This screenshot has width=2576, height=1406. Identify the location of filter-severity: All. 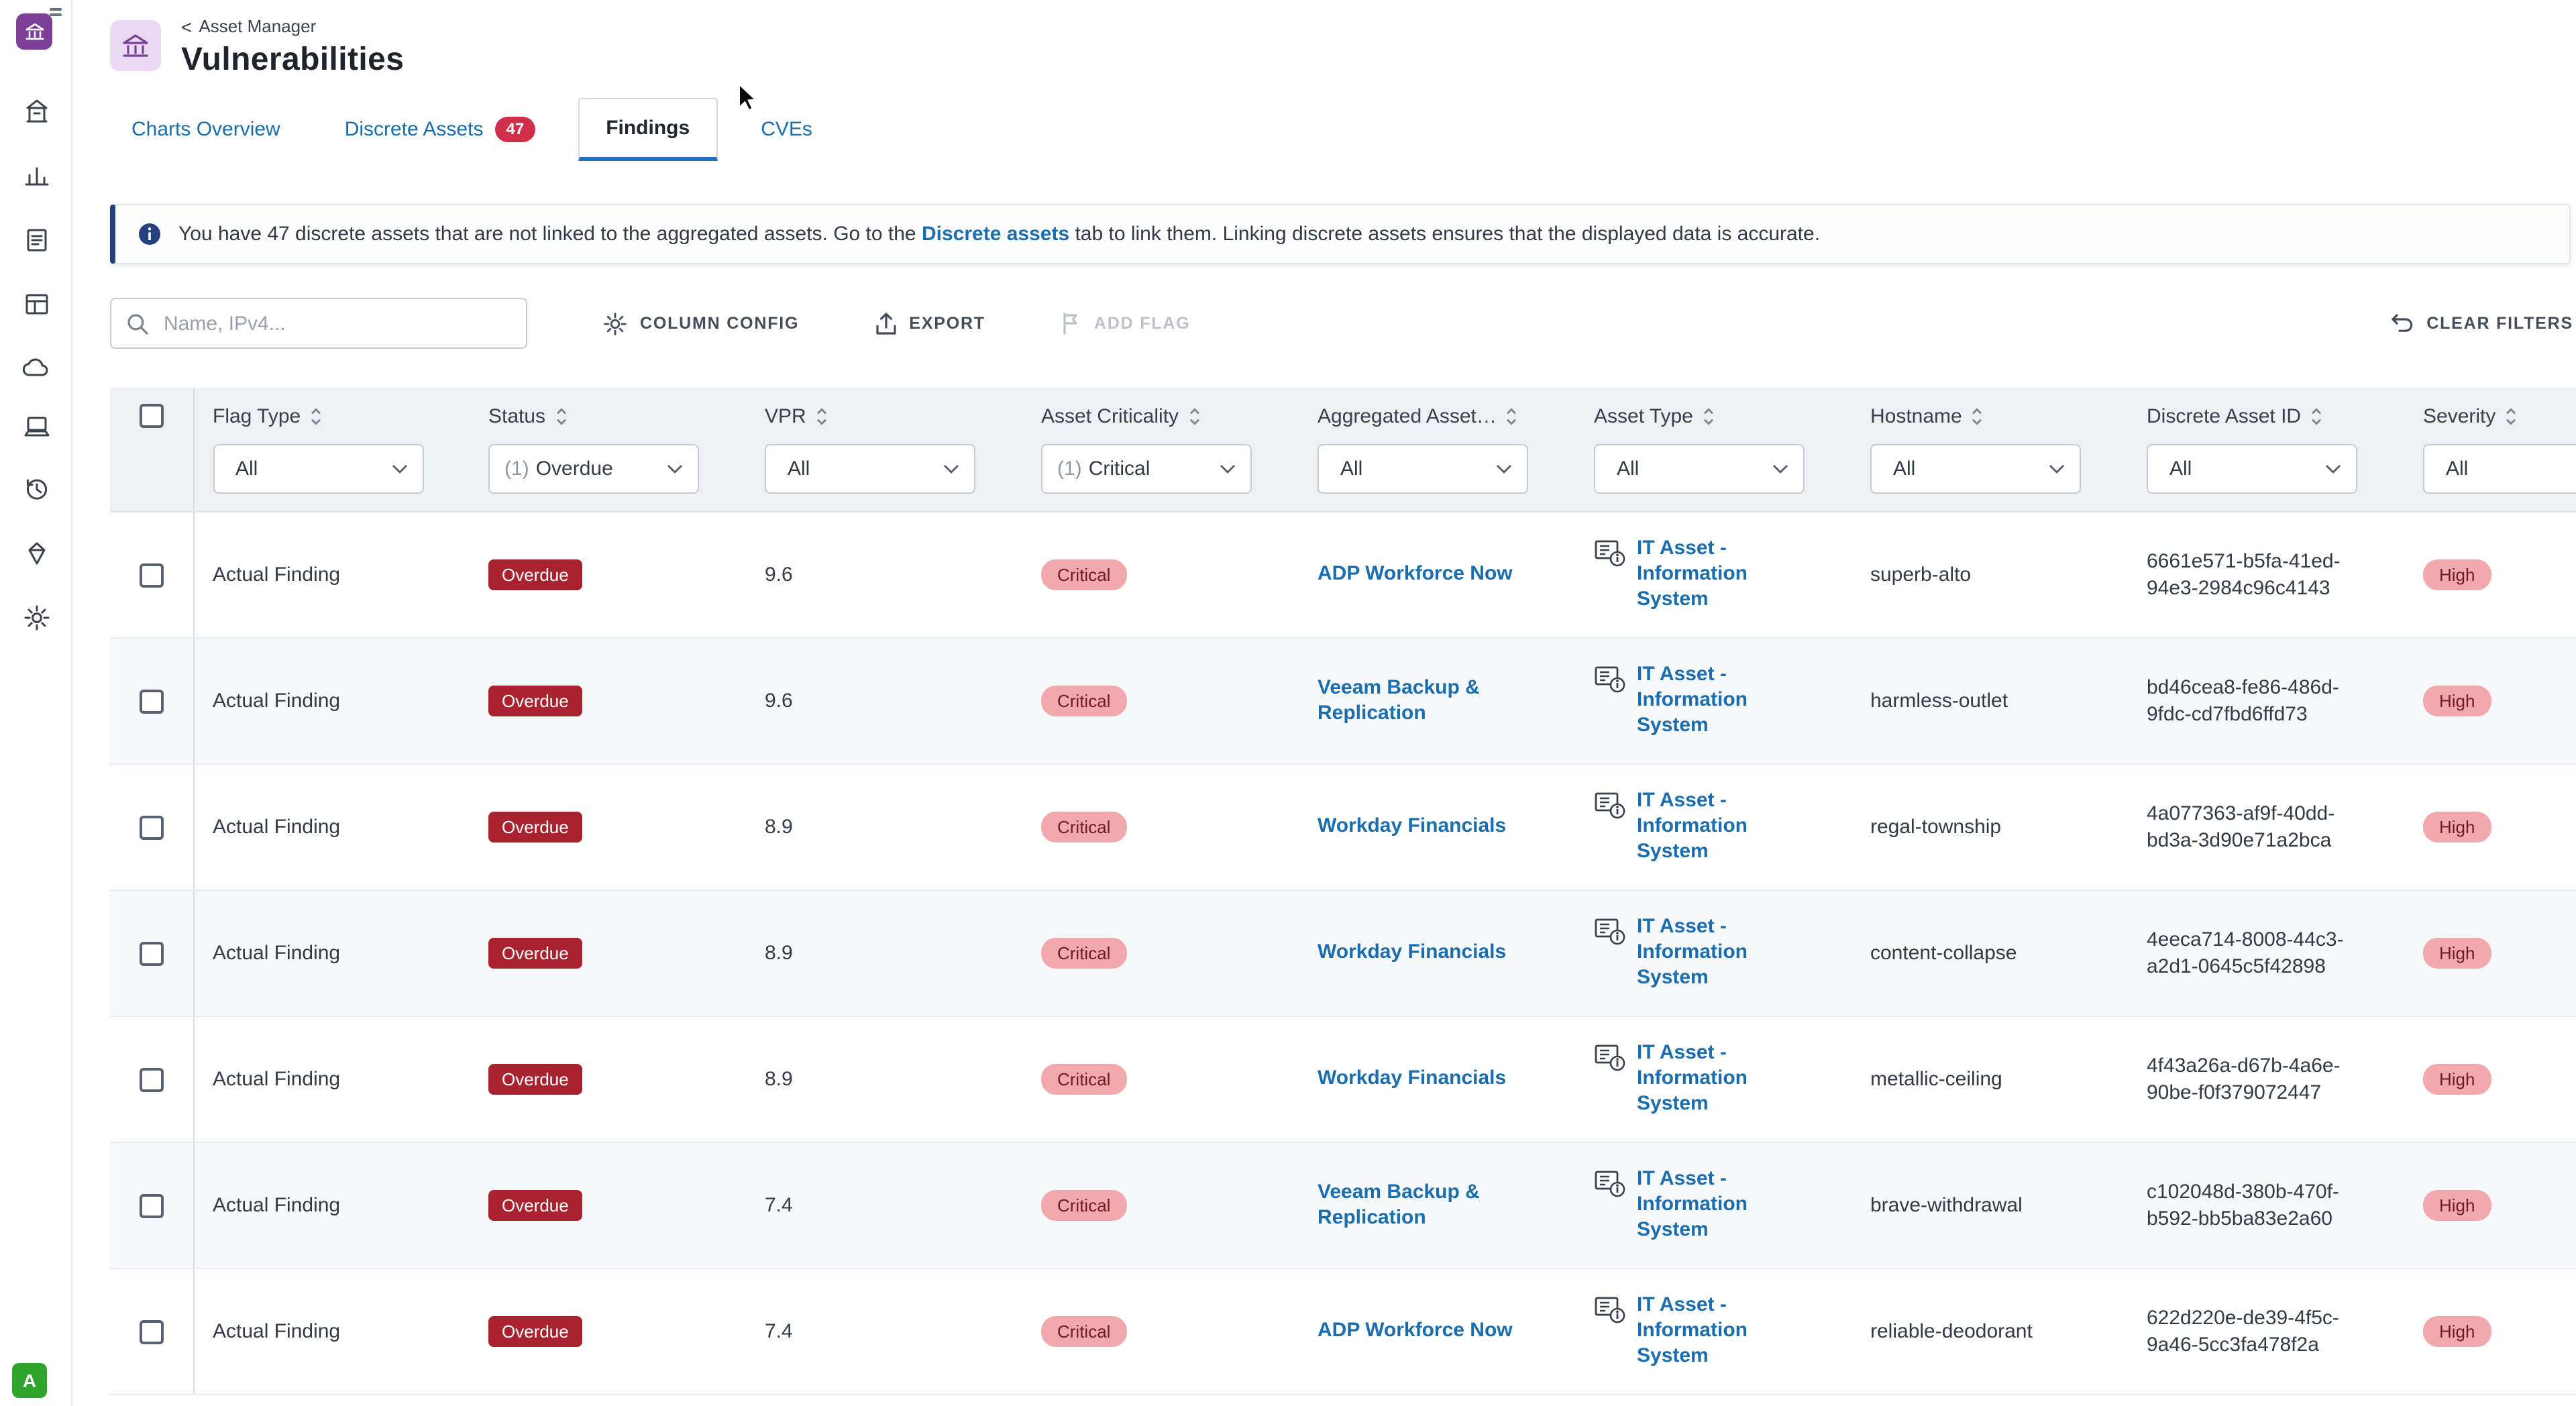
(2499, 469).